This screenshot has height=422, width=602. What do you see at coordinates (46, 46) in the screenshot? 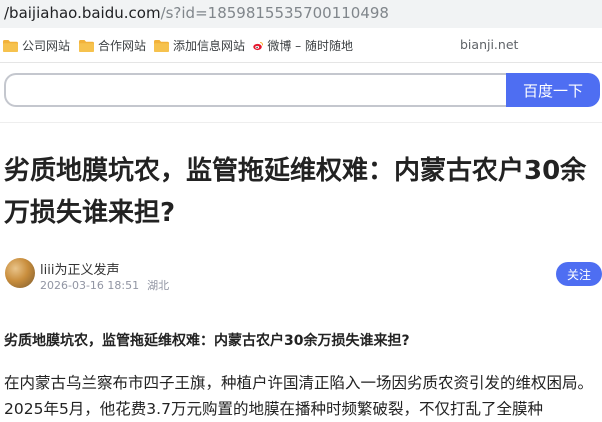
I see `bookmark-label: 公司网站` at bounding box center [46, 46].